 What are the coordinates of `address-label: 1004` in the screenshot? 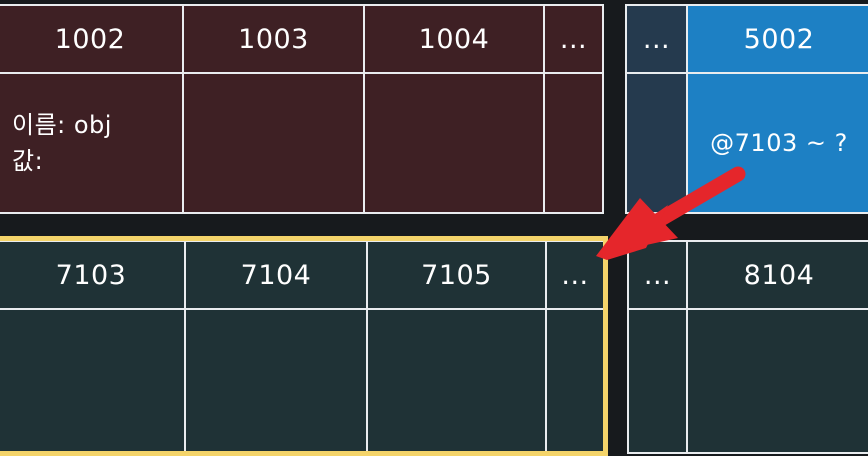 It's located at (454, 39).